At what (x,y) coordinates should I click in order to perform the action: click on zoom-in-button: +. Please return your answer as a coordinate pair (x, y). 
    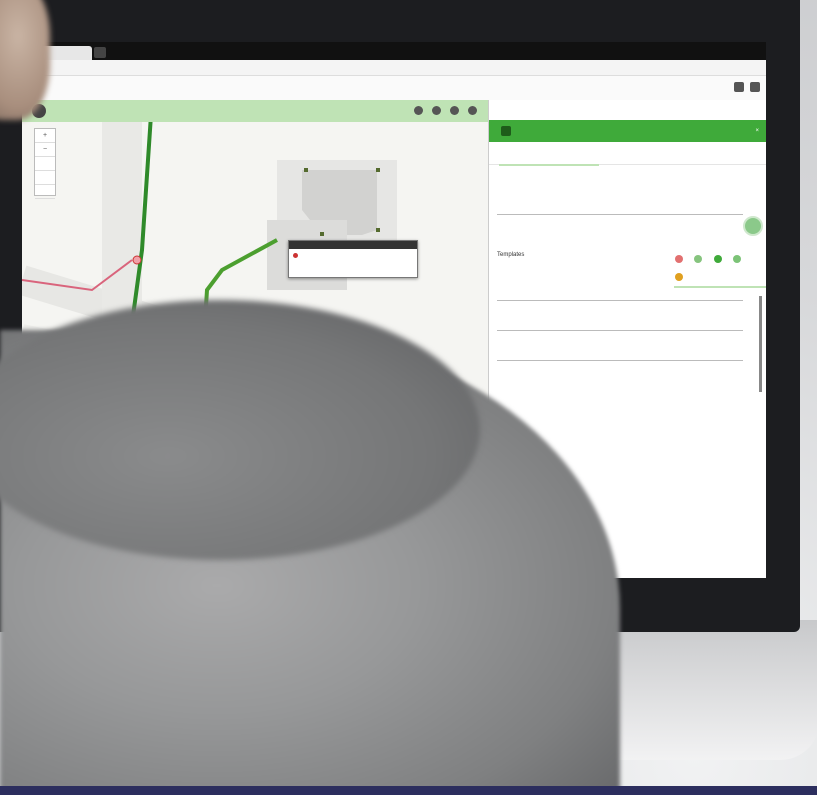
    Looking at the image, I should click on (45, 136).